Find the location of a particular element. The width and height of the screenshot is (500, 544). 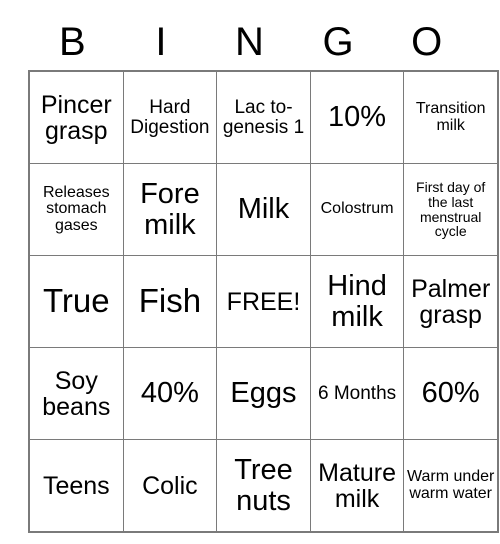

bingo-cell: Fore milk is located at coordinates (170, 209).